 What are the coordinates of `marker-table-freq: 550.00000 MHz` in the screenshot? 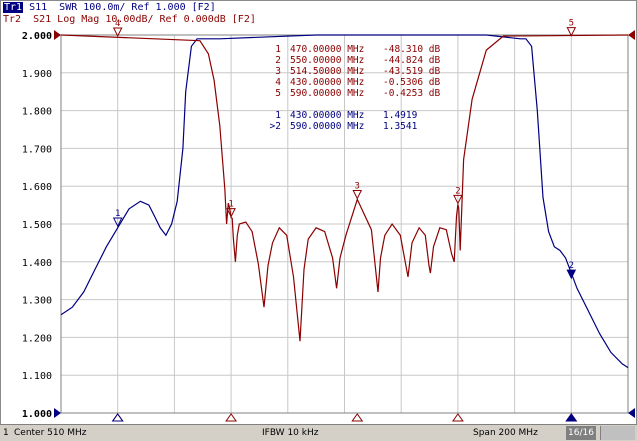 It's located at (327, 60).